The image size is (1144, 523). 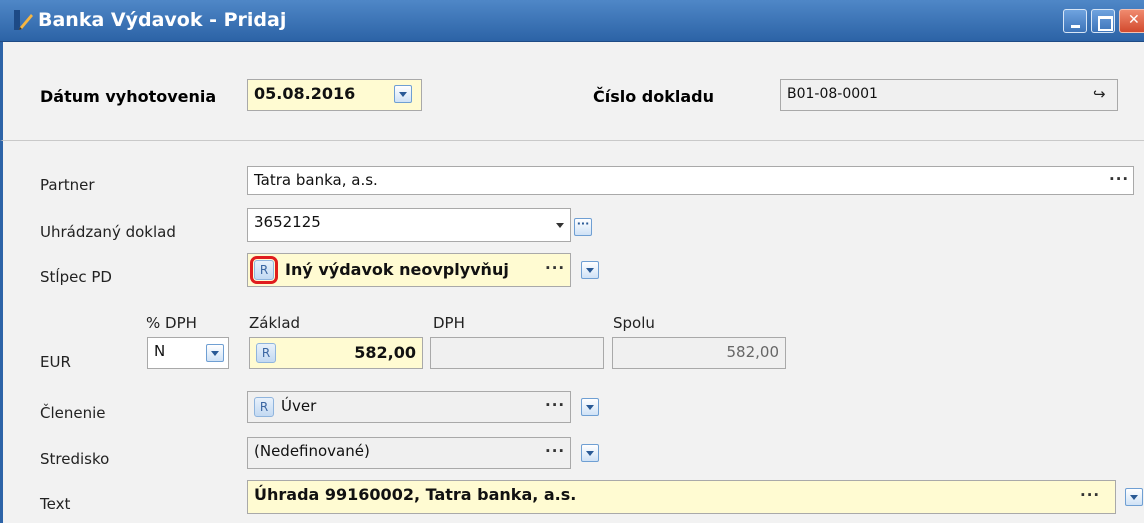 What do you see at coordinates (171, 323) in the screenshot?
I see `vat-pct-label: % DPH` at bounding box center [171, 323].